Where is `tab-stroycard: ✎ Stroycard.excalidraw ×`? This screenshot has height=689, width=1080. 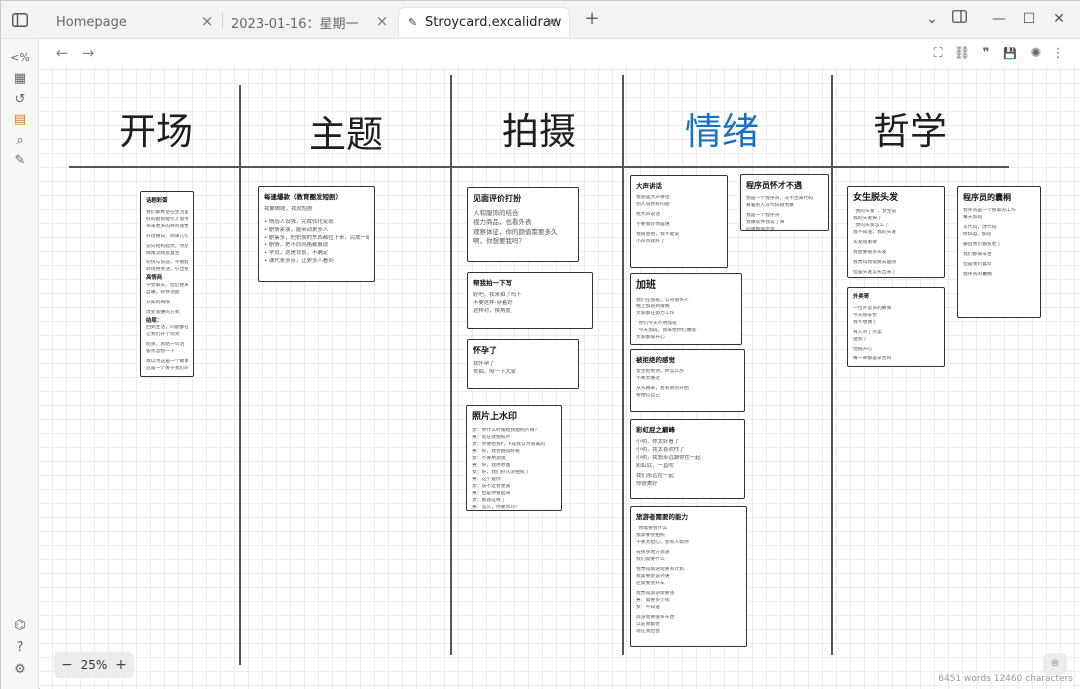
tab-stroycard: ✎ Stroycard.excalidraw × is located at coordinates (484, 22).